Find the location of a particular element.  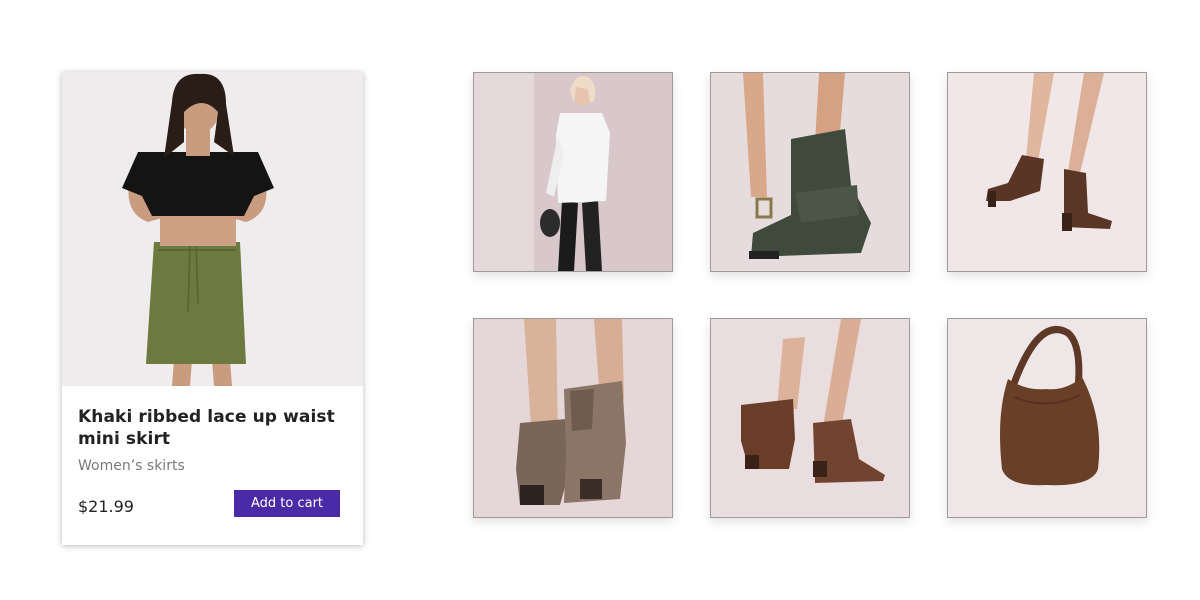

model-white-shirt-icon is located at coordinates (573, 172).